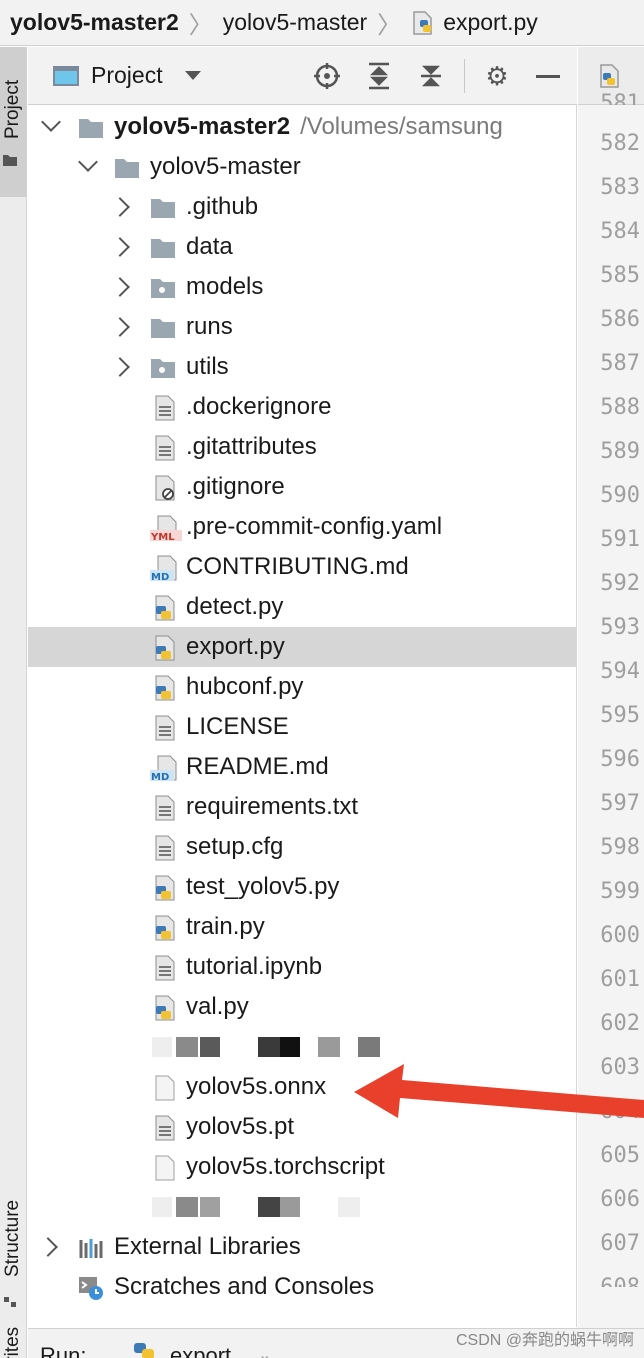  Describe the element at coordinates (302, 207) in the screenshot. I see `tree-folder-github: .github` at that location.